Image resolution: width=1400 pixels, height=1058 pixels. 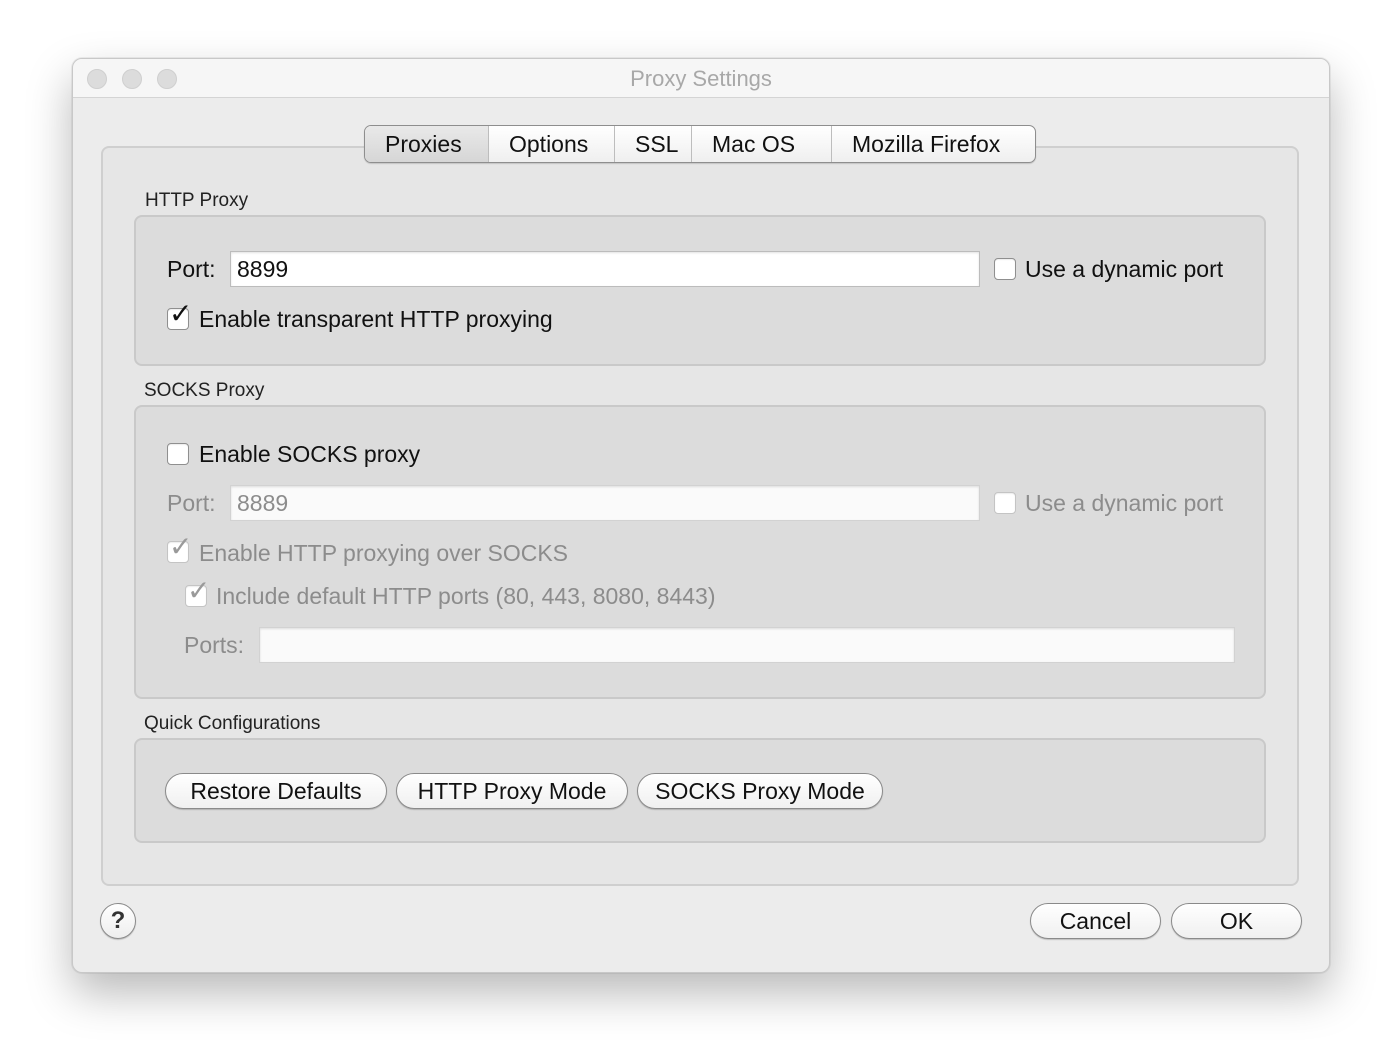 I want to click on quick-config-section-label: Quick Configurations, so click(x=232, y=723).